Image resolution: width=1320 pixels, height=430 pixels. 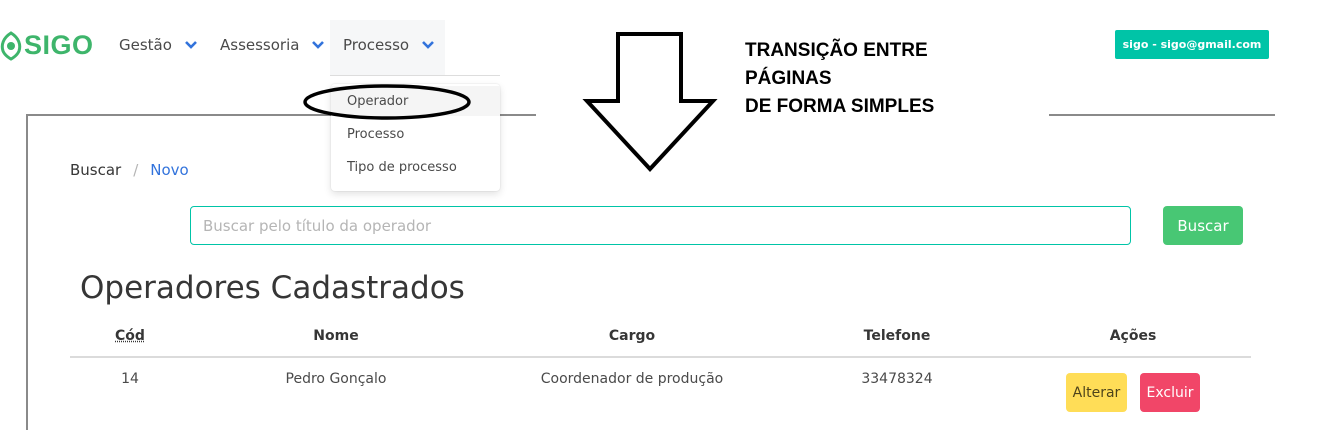 What do you see at coordinates (336, 379) in the screenshot?
I see `cell-nome: Pedro Gonçalo` at bounding box center [336, 379].